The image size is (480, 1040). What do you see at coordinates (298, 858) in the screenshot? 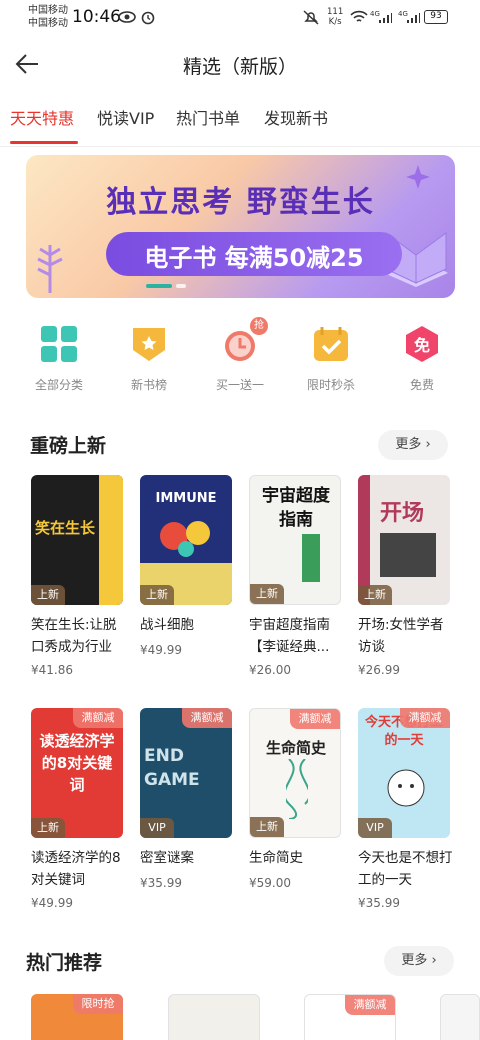
I see `book-title: 生命简史` at bounding box center [298, 858].